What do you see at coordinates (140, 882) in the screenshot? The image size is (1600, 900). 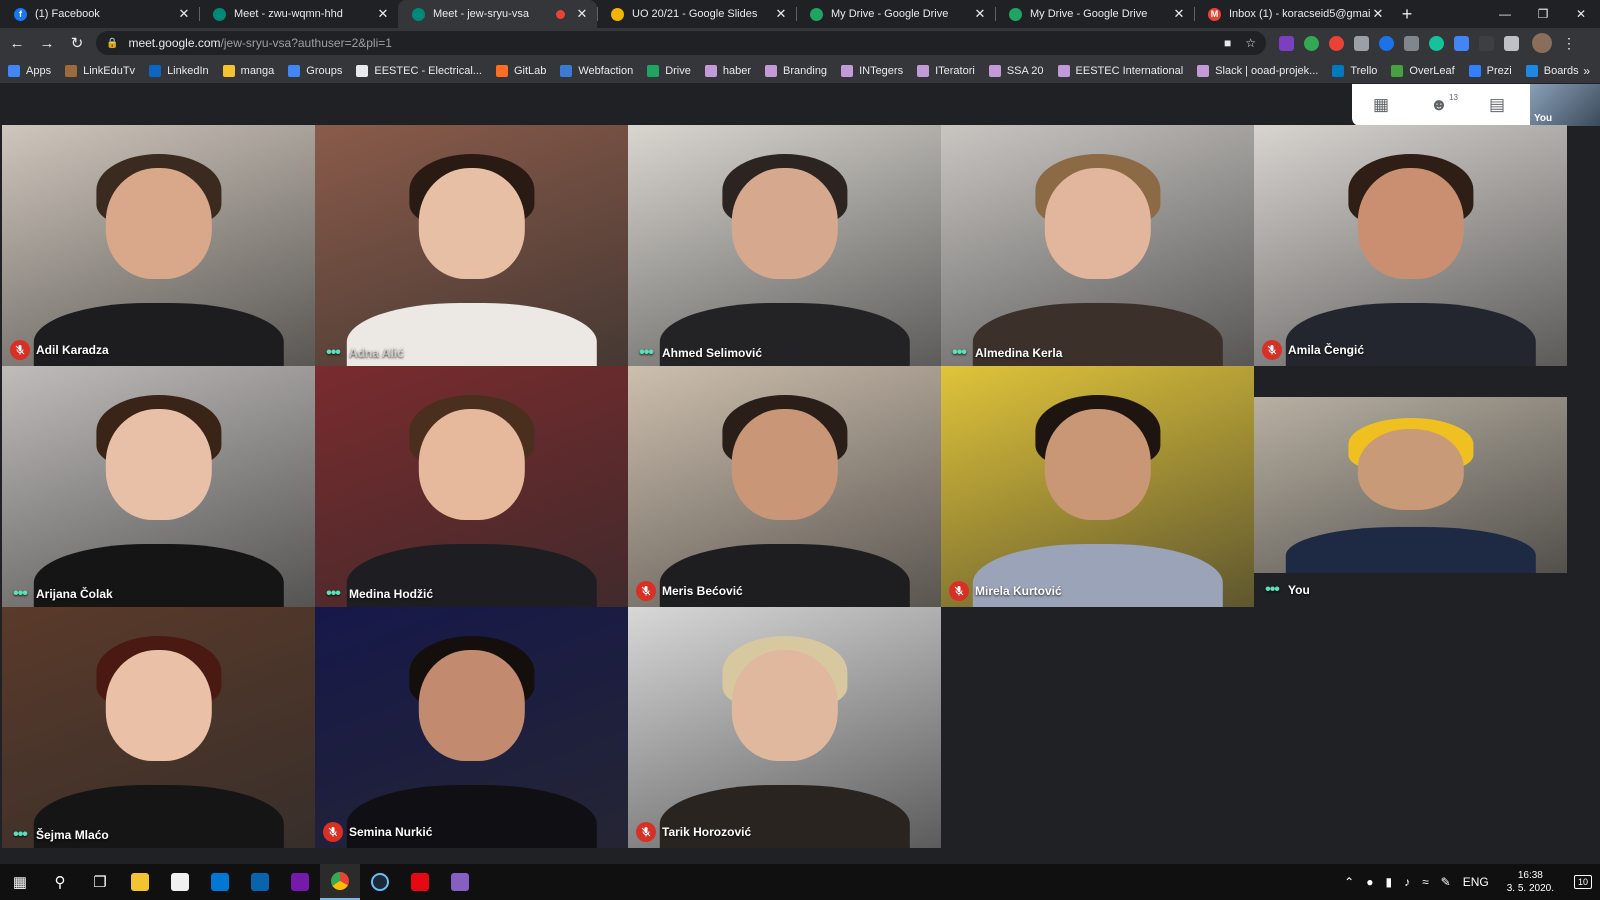 I see `file-explorer-icon` at bounding box center [140, 882].